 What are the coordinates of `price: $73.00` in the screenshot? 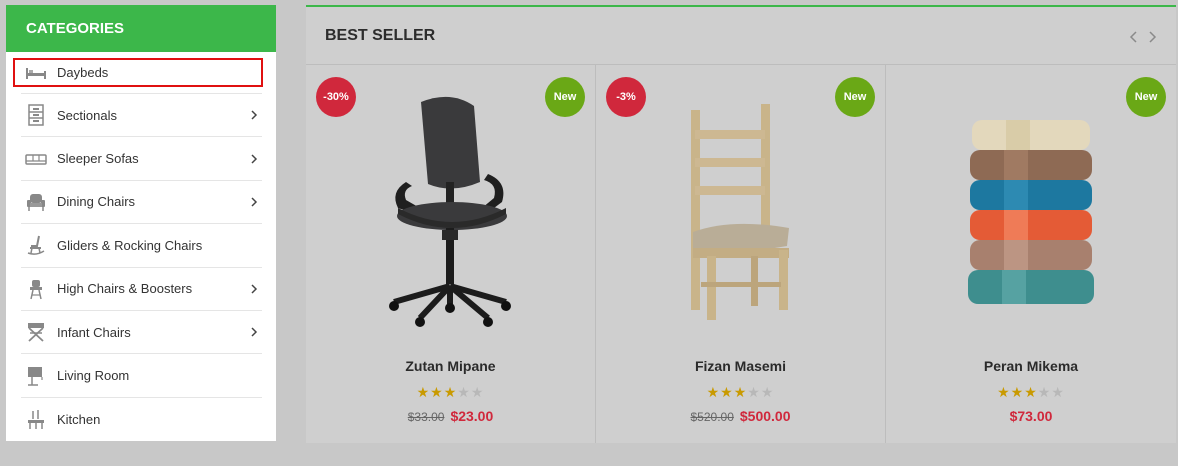 It's located at (1031, 416).